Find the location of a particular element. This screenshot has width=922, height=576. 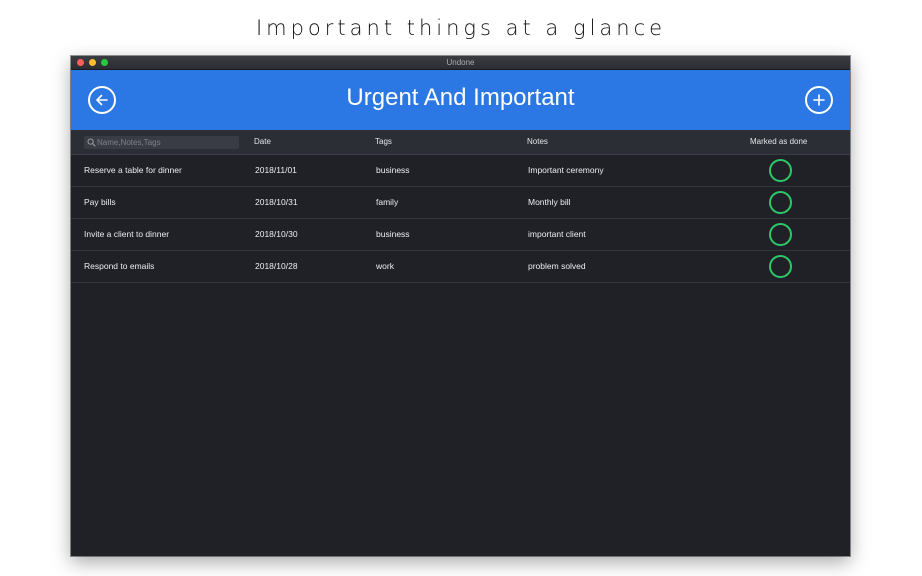

search-input is located at coordinates (166, 142).